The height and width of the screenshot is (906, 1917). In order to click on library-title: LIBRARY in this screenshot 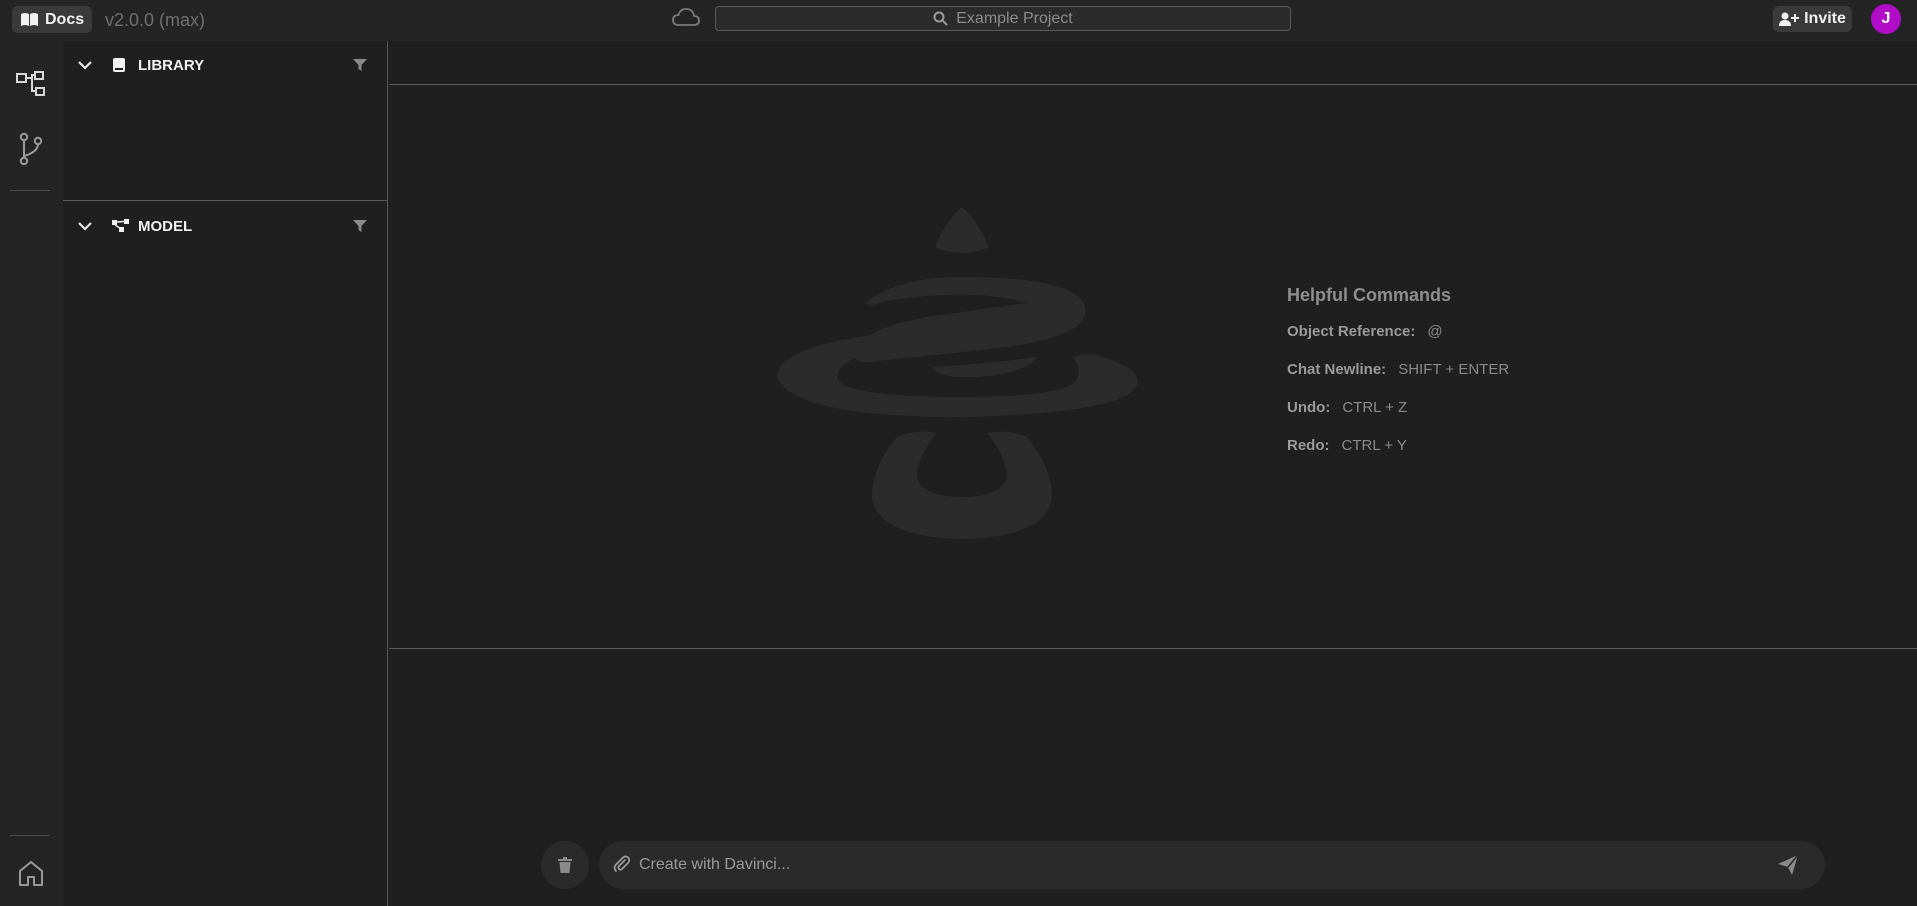, I will do `click(171, 65)`.